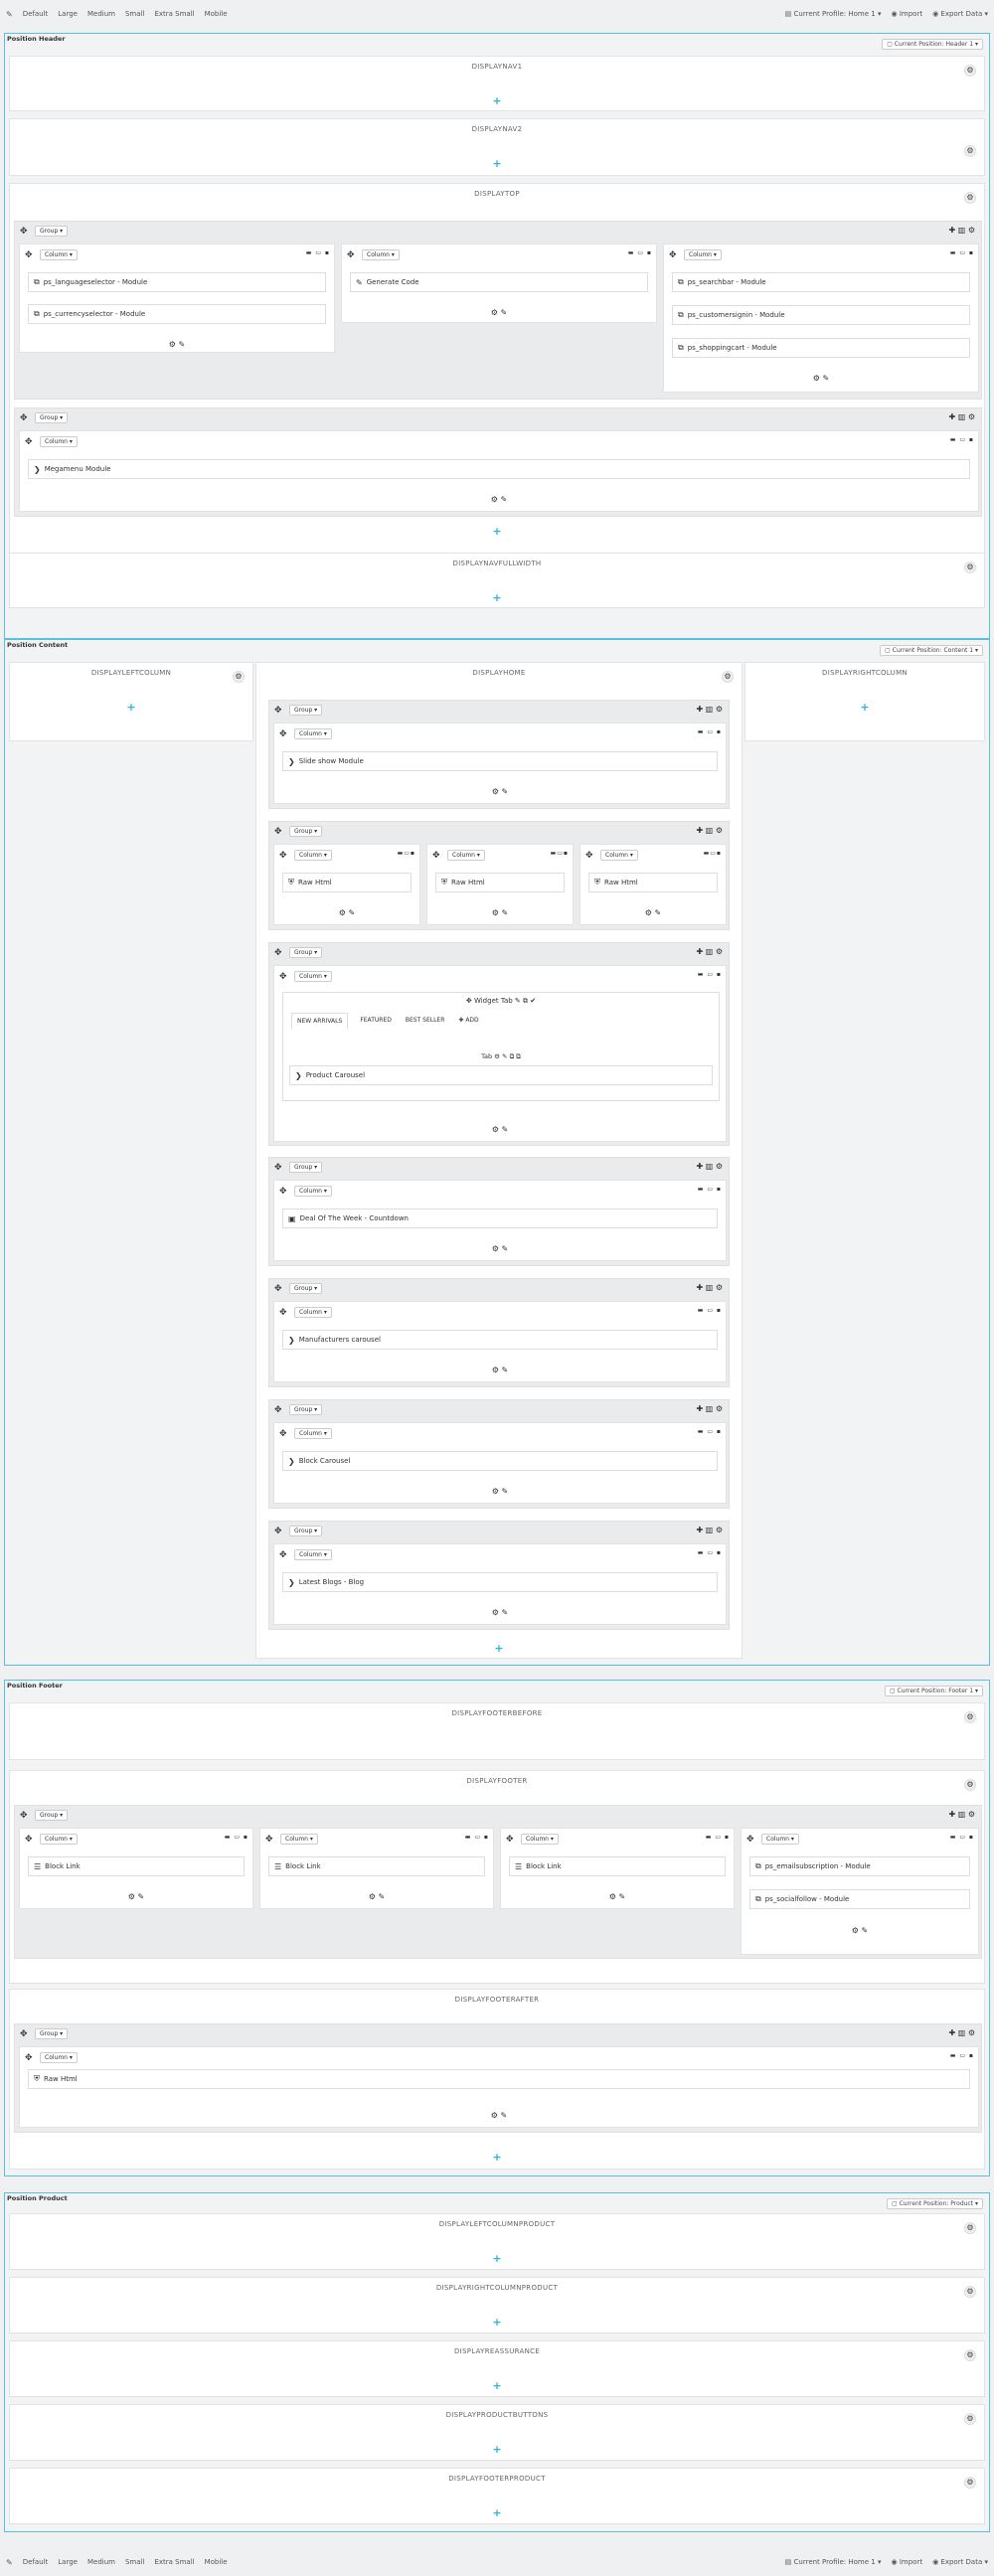 The image size is (994, 2576). What do you see at coordinates (9, 2562) in the screenshot?
I see `pencil-icon: ✎` at bounding box center [9, 2562].